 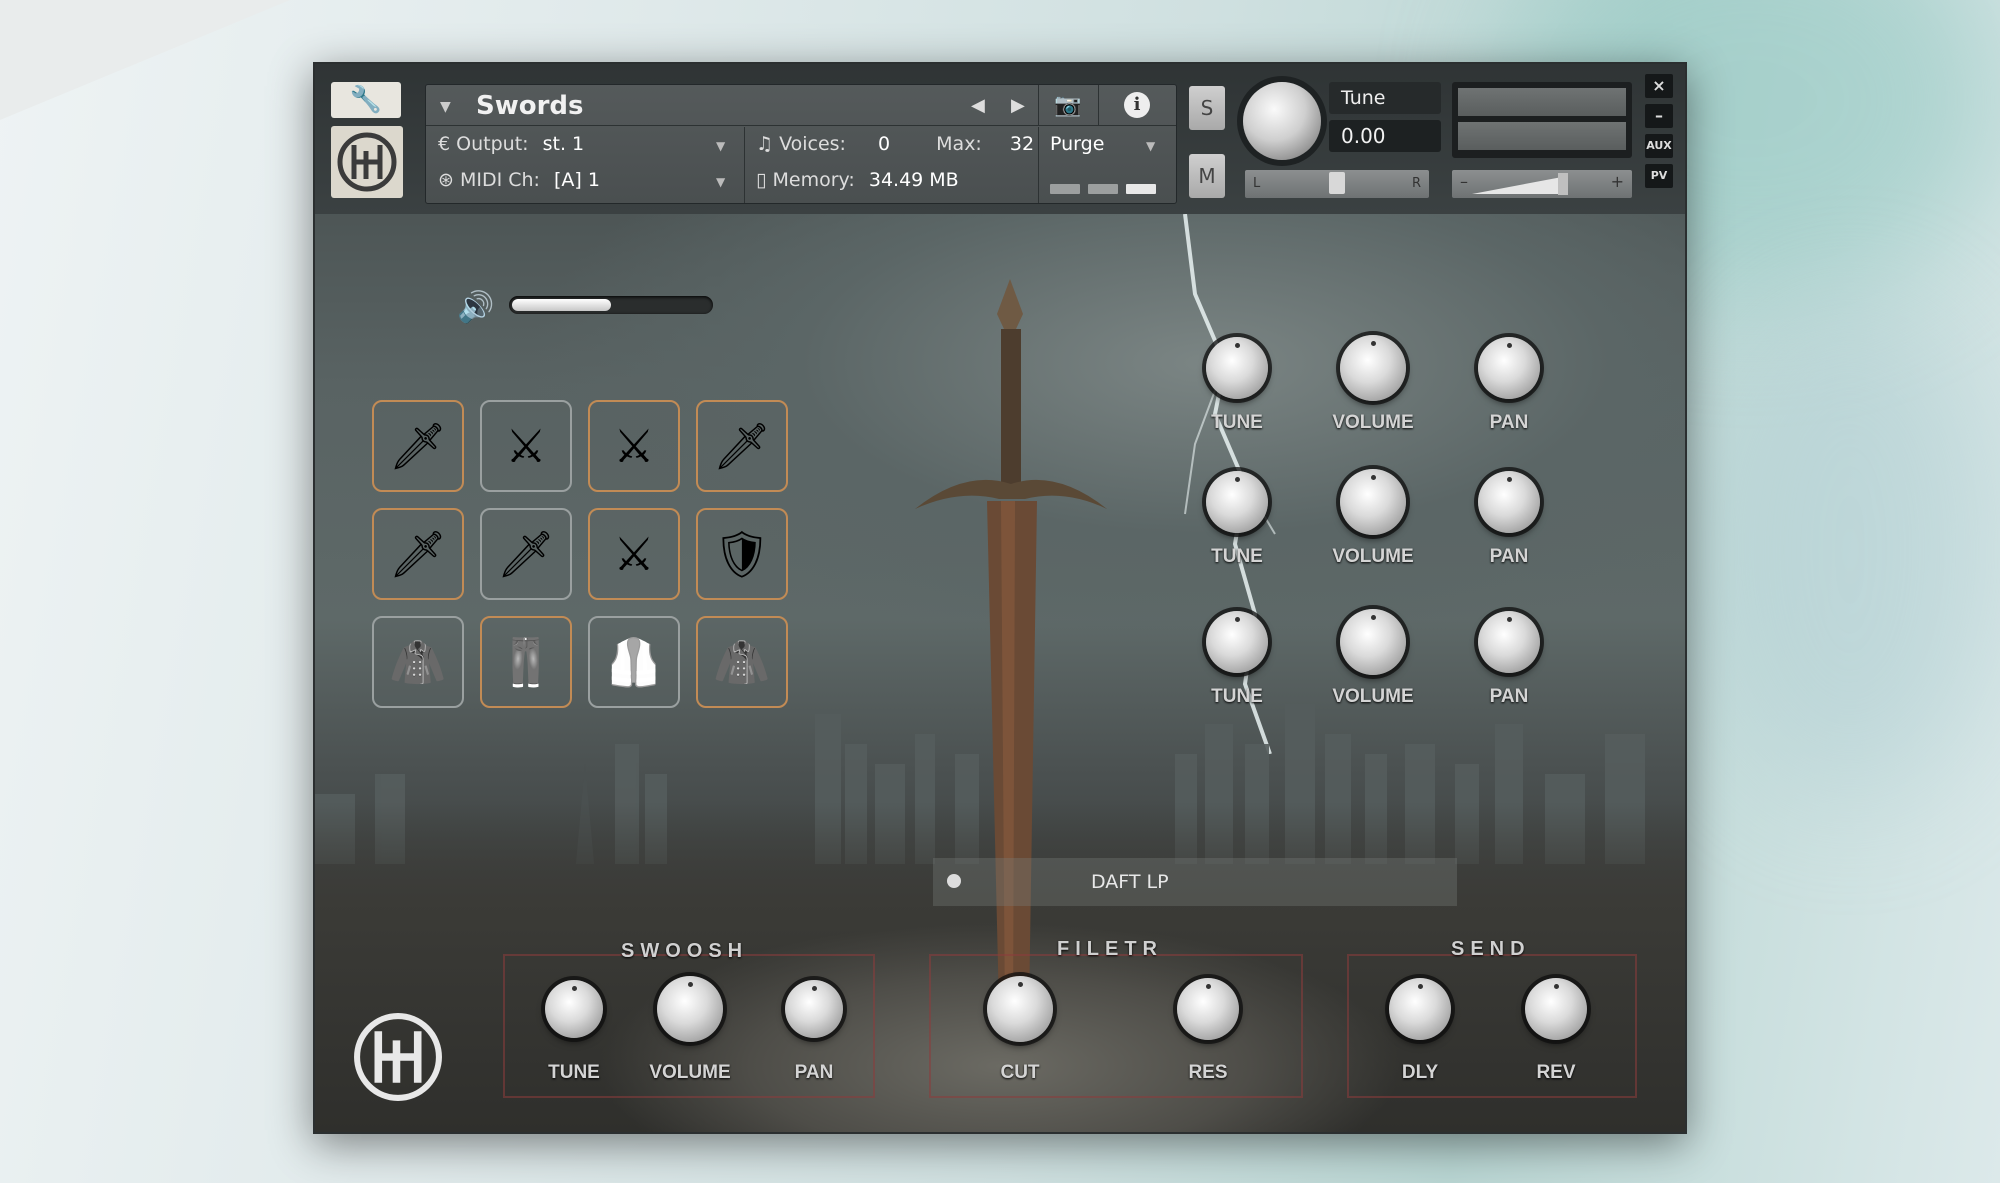 I want to click on filter-mode-menu: DAFT LP, so click(x=1195, y=882).